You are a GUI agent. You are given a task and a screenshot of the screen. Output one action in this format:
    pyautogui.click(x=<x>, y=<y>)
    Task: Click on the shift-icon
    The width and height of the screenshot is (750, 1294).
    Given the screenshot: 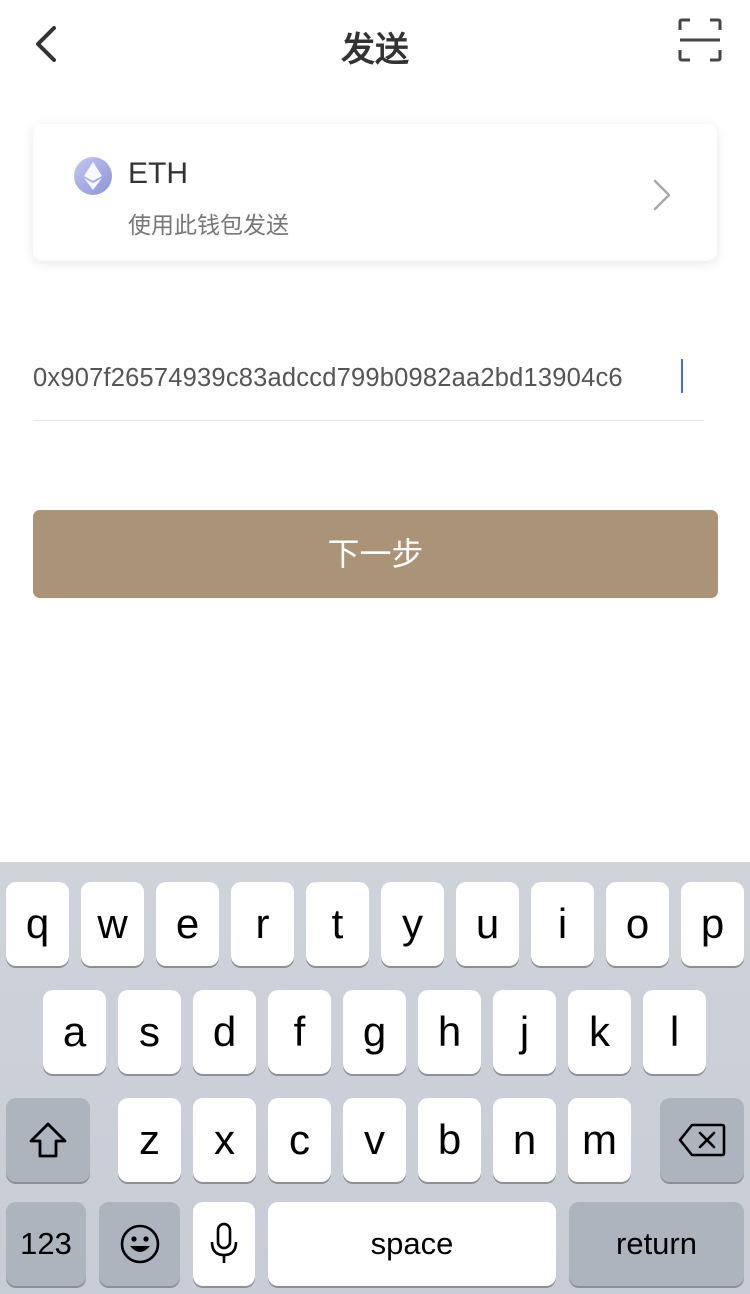 What is the action you would take?
    pyautogui.click(x=48, y=1140)
    